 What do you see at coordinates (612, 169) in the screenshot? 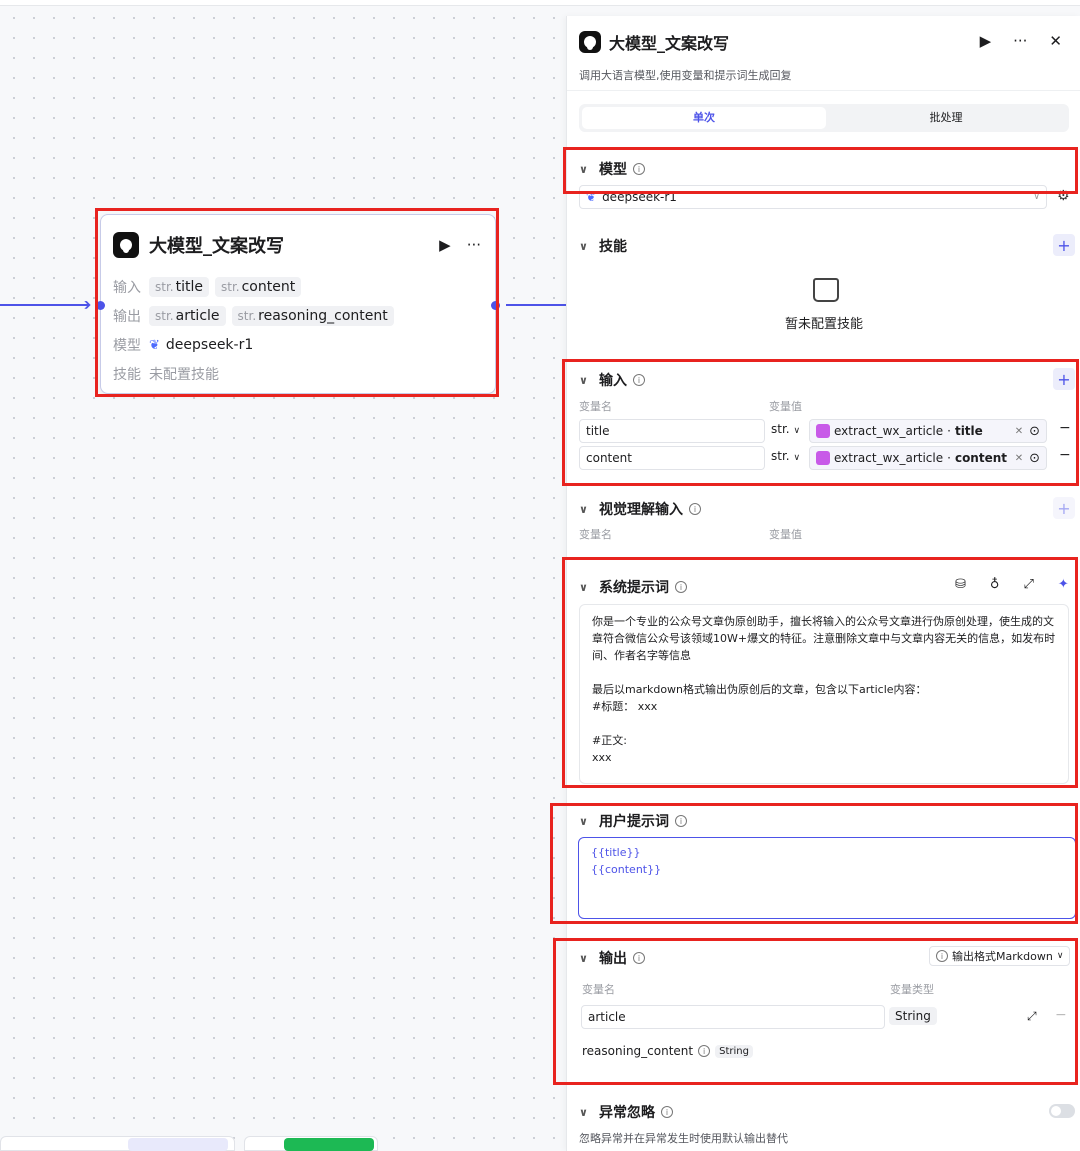
I see `model-section-header: ∨ 模型 i` at bounding box center [612, 169].